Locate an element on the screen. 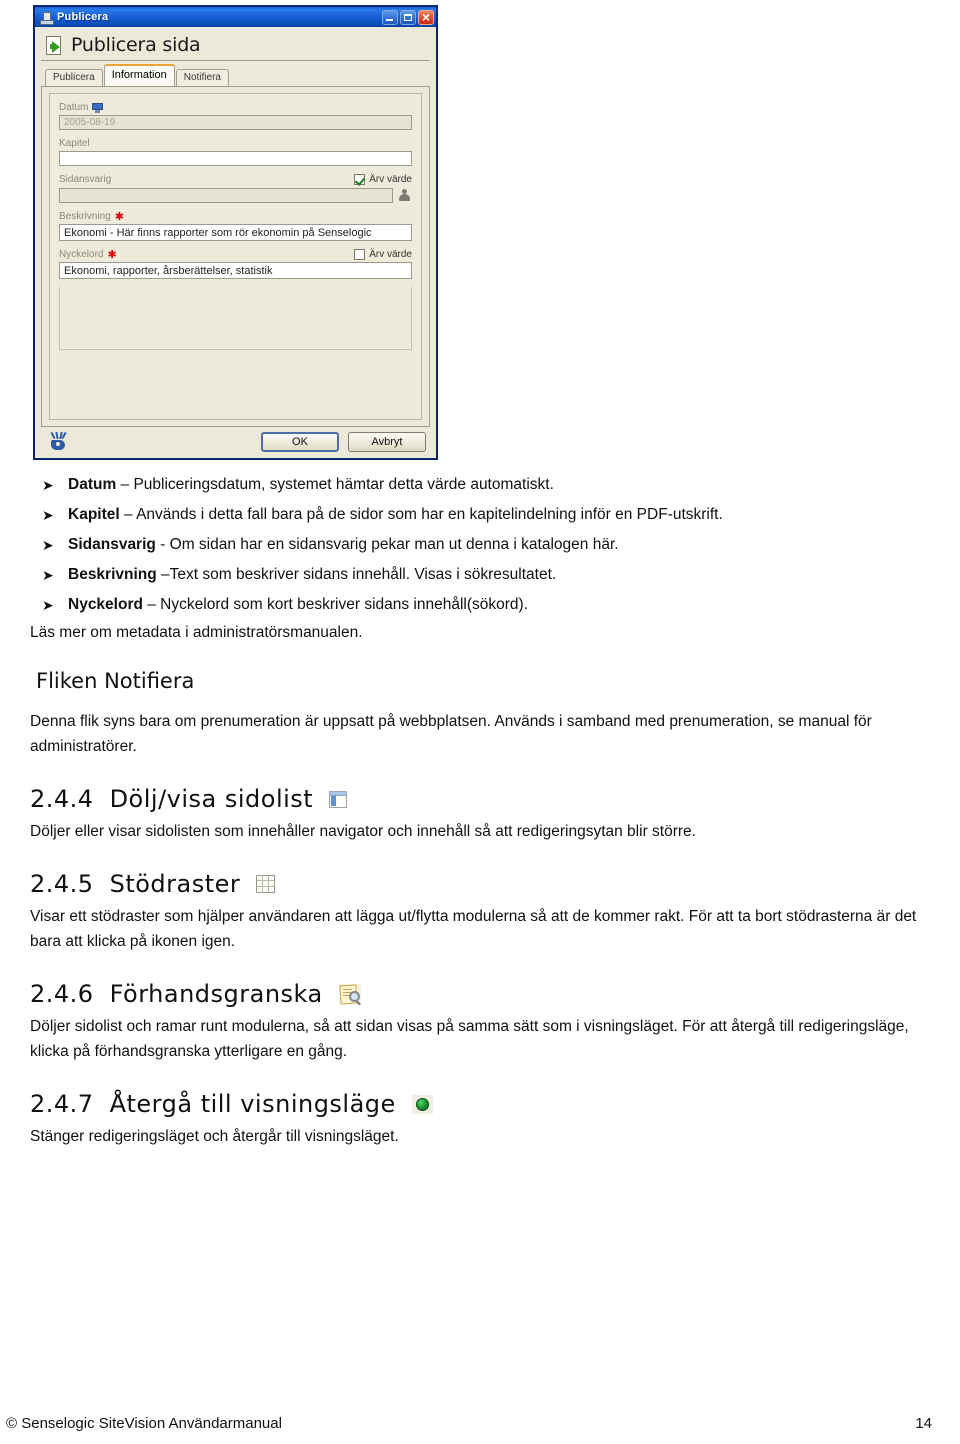  maximize-button is located at coordinates (408, 17).